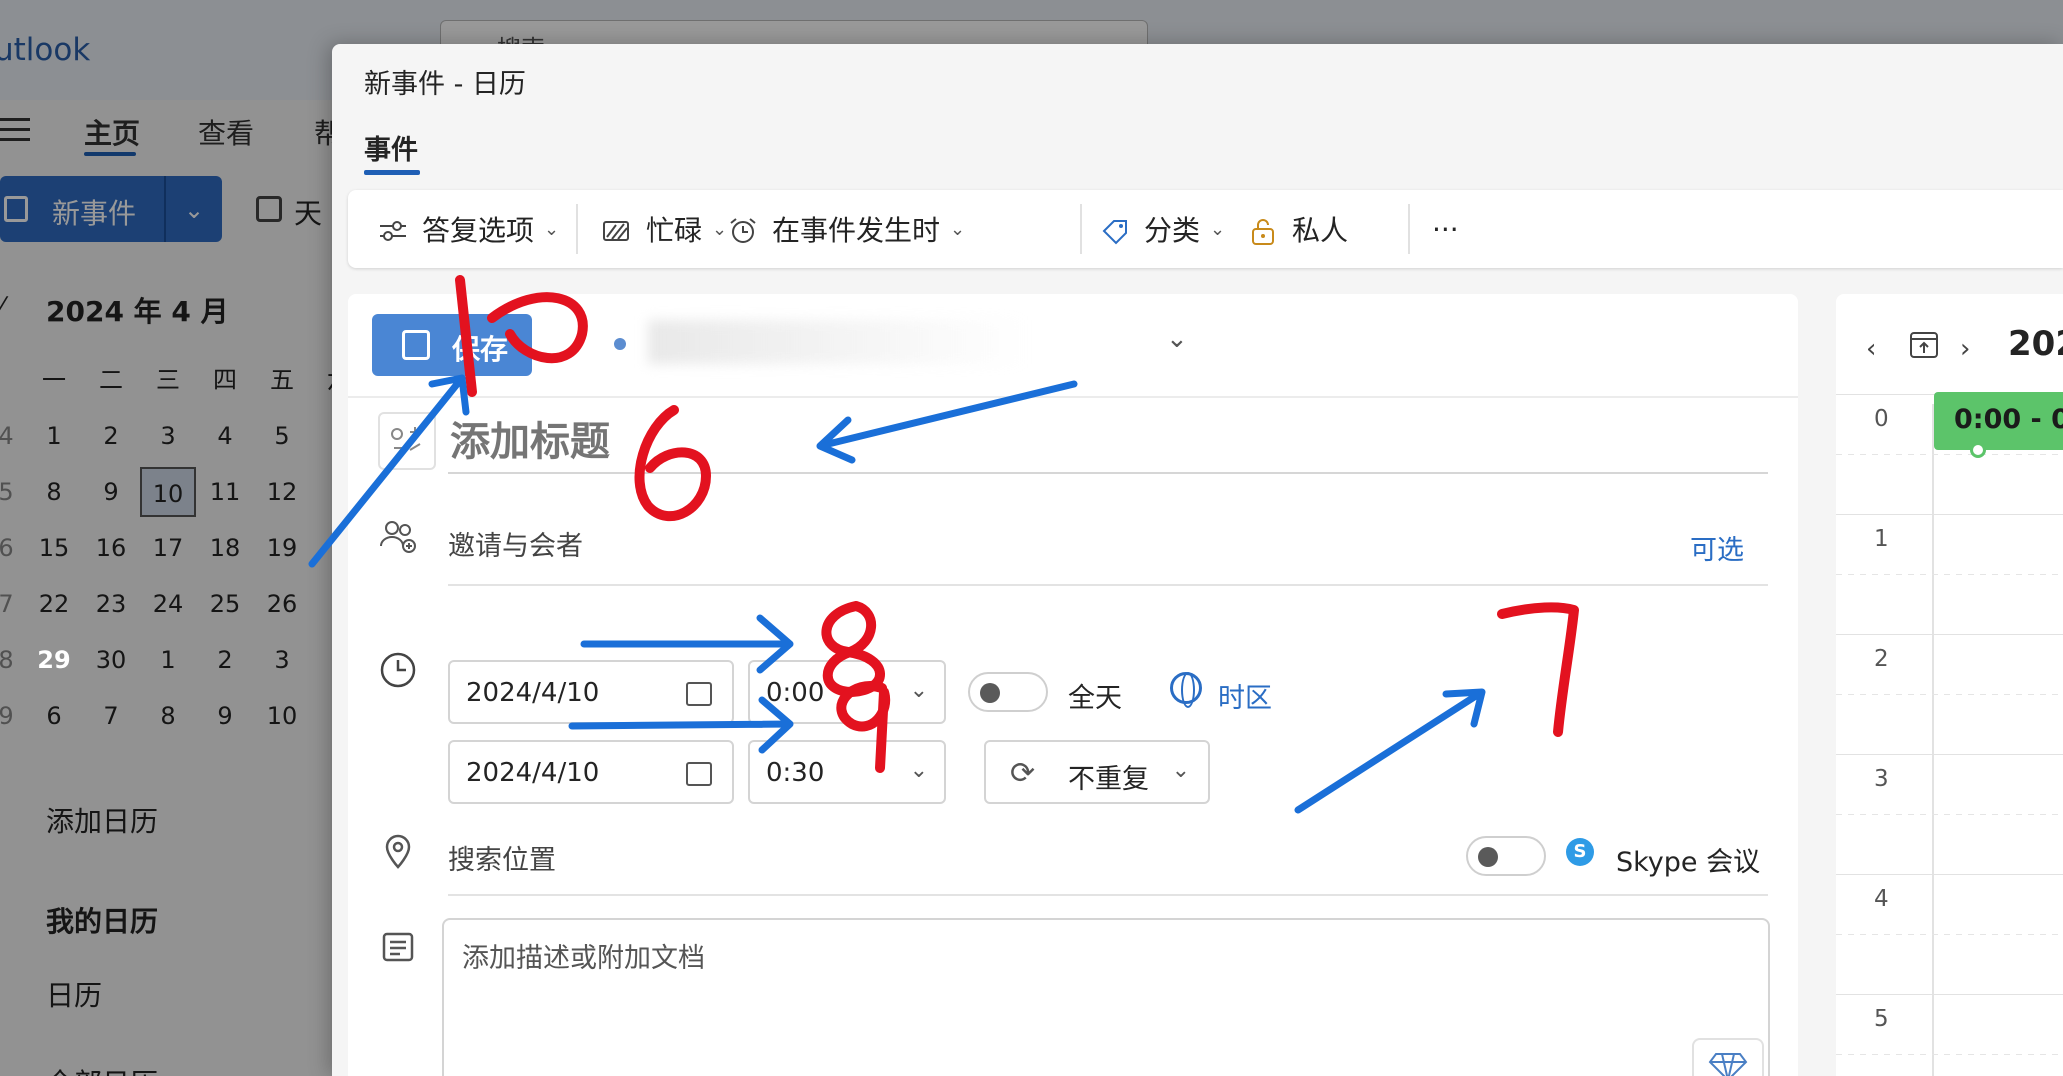 Image resolution: width=2063 pixels, height=1076 pixels. Describe the element at coordinates (1023, 773) in the screenshot. I see `repeat-icon: ⟳` at that location.